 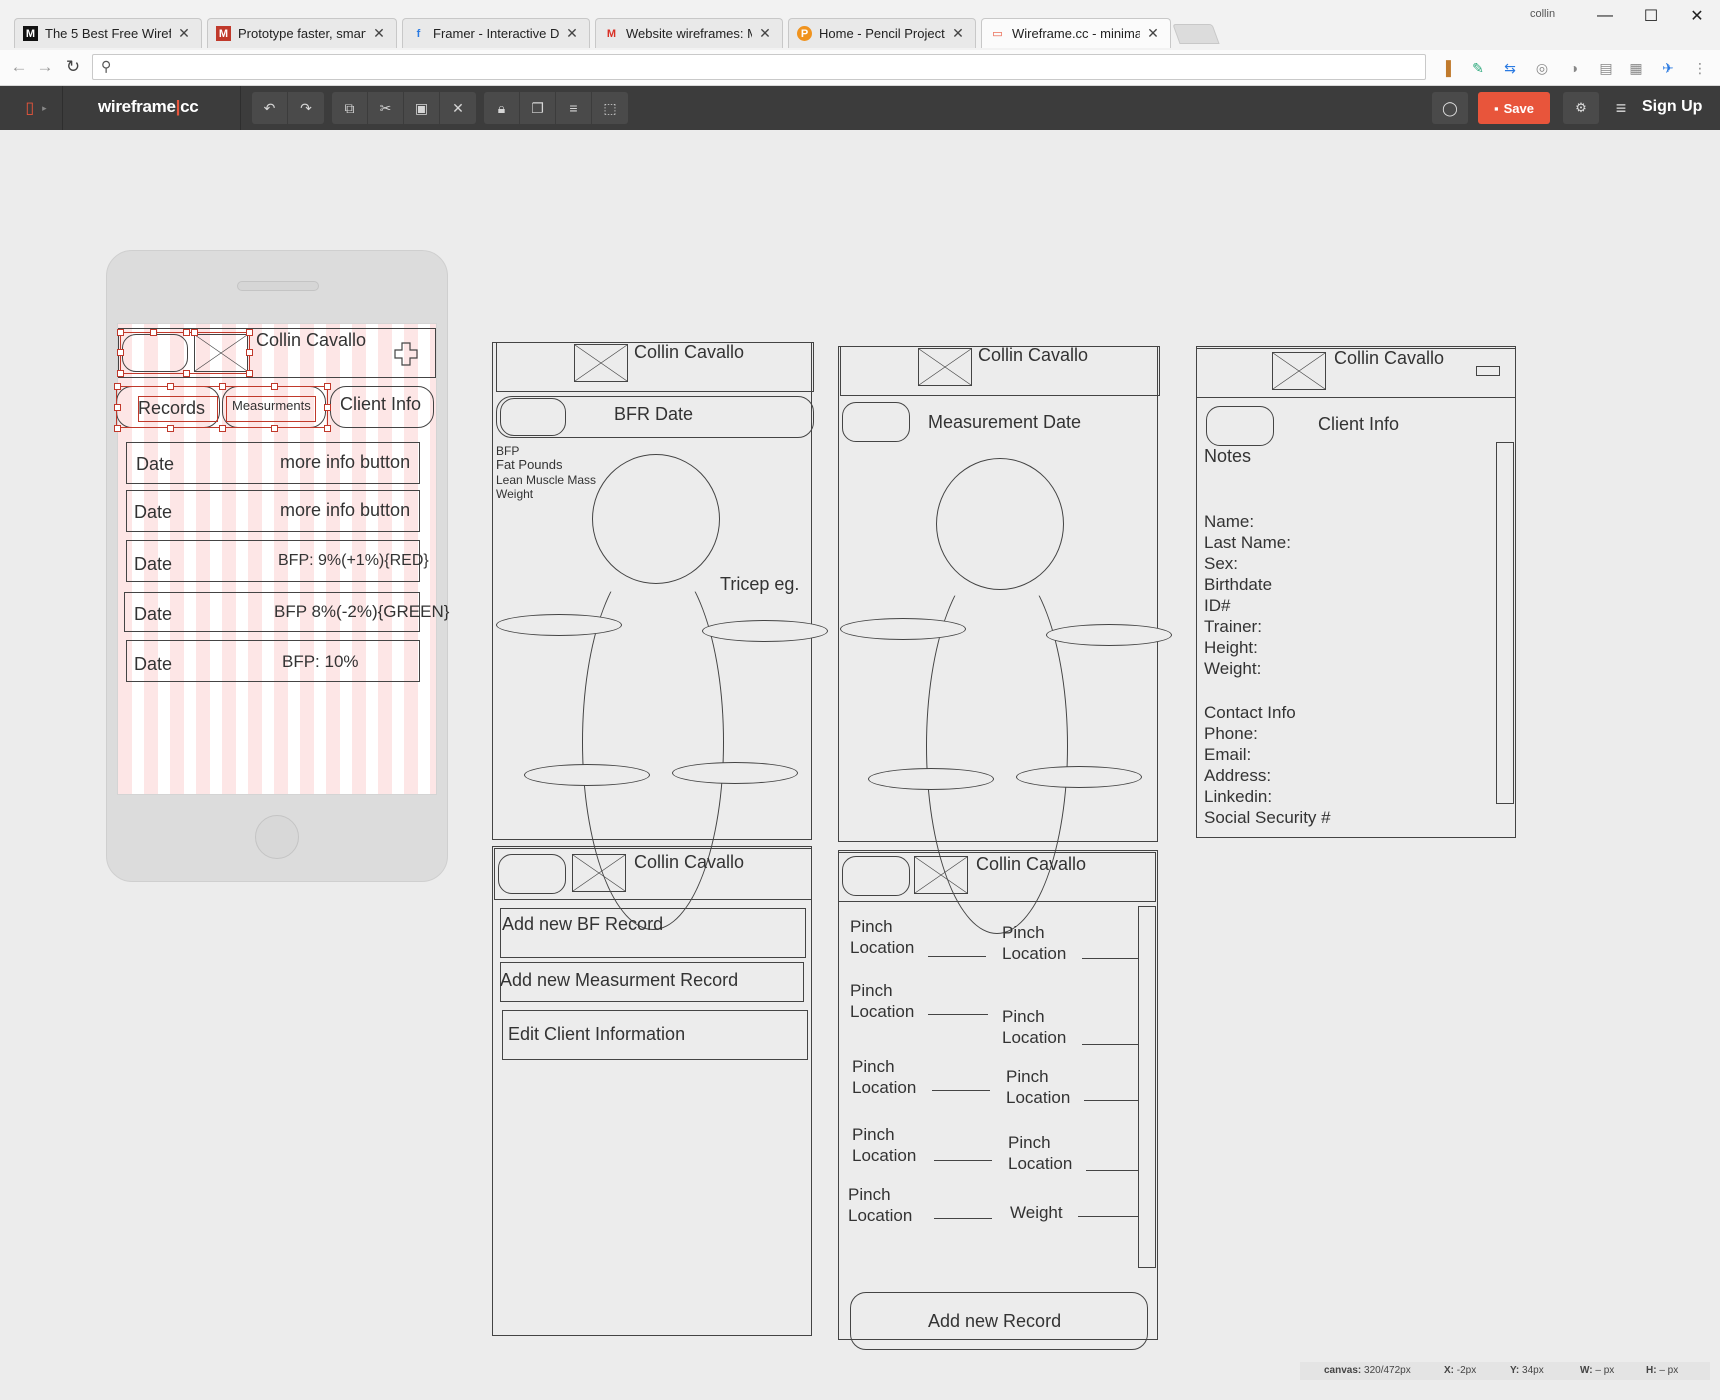 I want to click on device-selector-button: ▯ ▸, so click(x=36, y=108).